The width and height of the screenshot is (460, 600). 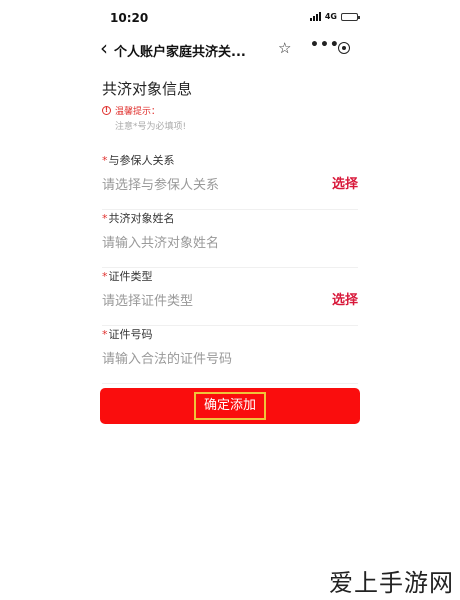 I want to click on id-type-select: 请选择证件类型, so click(x=147, y=299).